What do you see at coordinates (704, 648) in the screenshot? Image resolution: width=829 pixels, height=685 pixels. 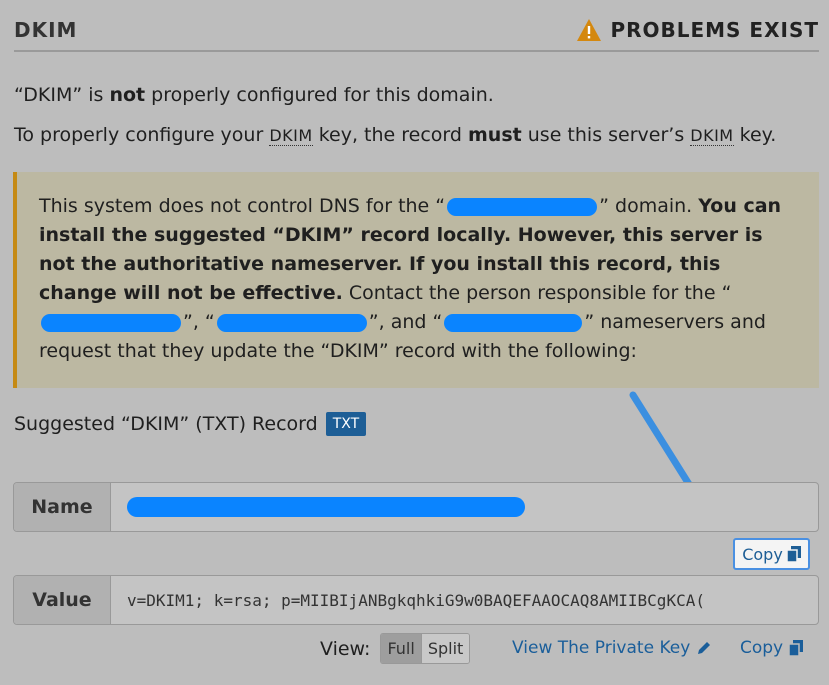 I see `pencil-icon` at bounding box center [704, 648].